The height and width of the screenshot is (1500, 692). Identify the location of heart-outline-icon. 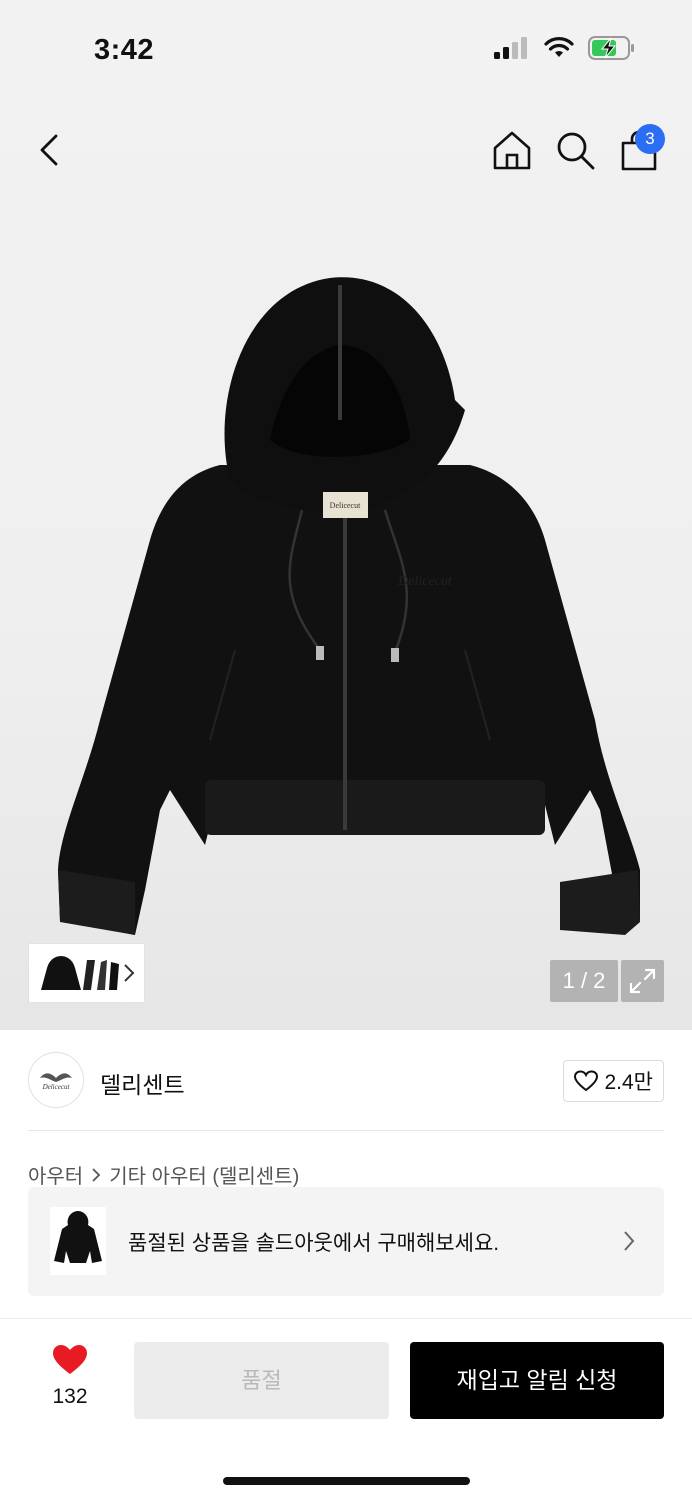
(586, 1081).